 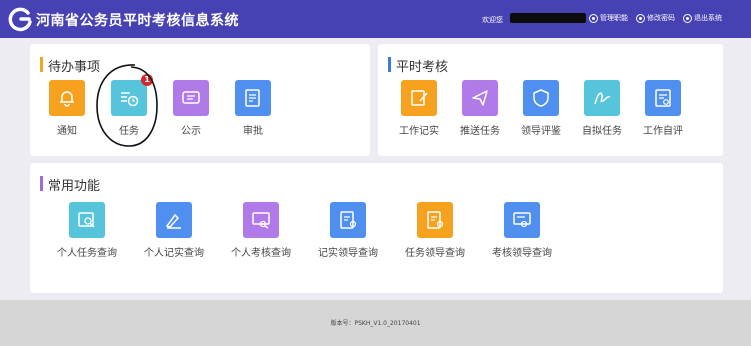 What do you see at coordinates (640, 18) in the screenshot?
I see `key-icon` at bounding box center [640, 18].